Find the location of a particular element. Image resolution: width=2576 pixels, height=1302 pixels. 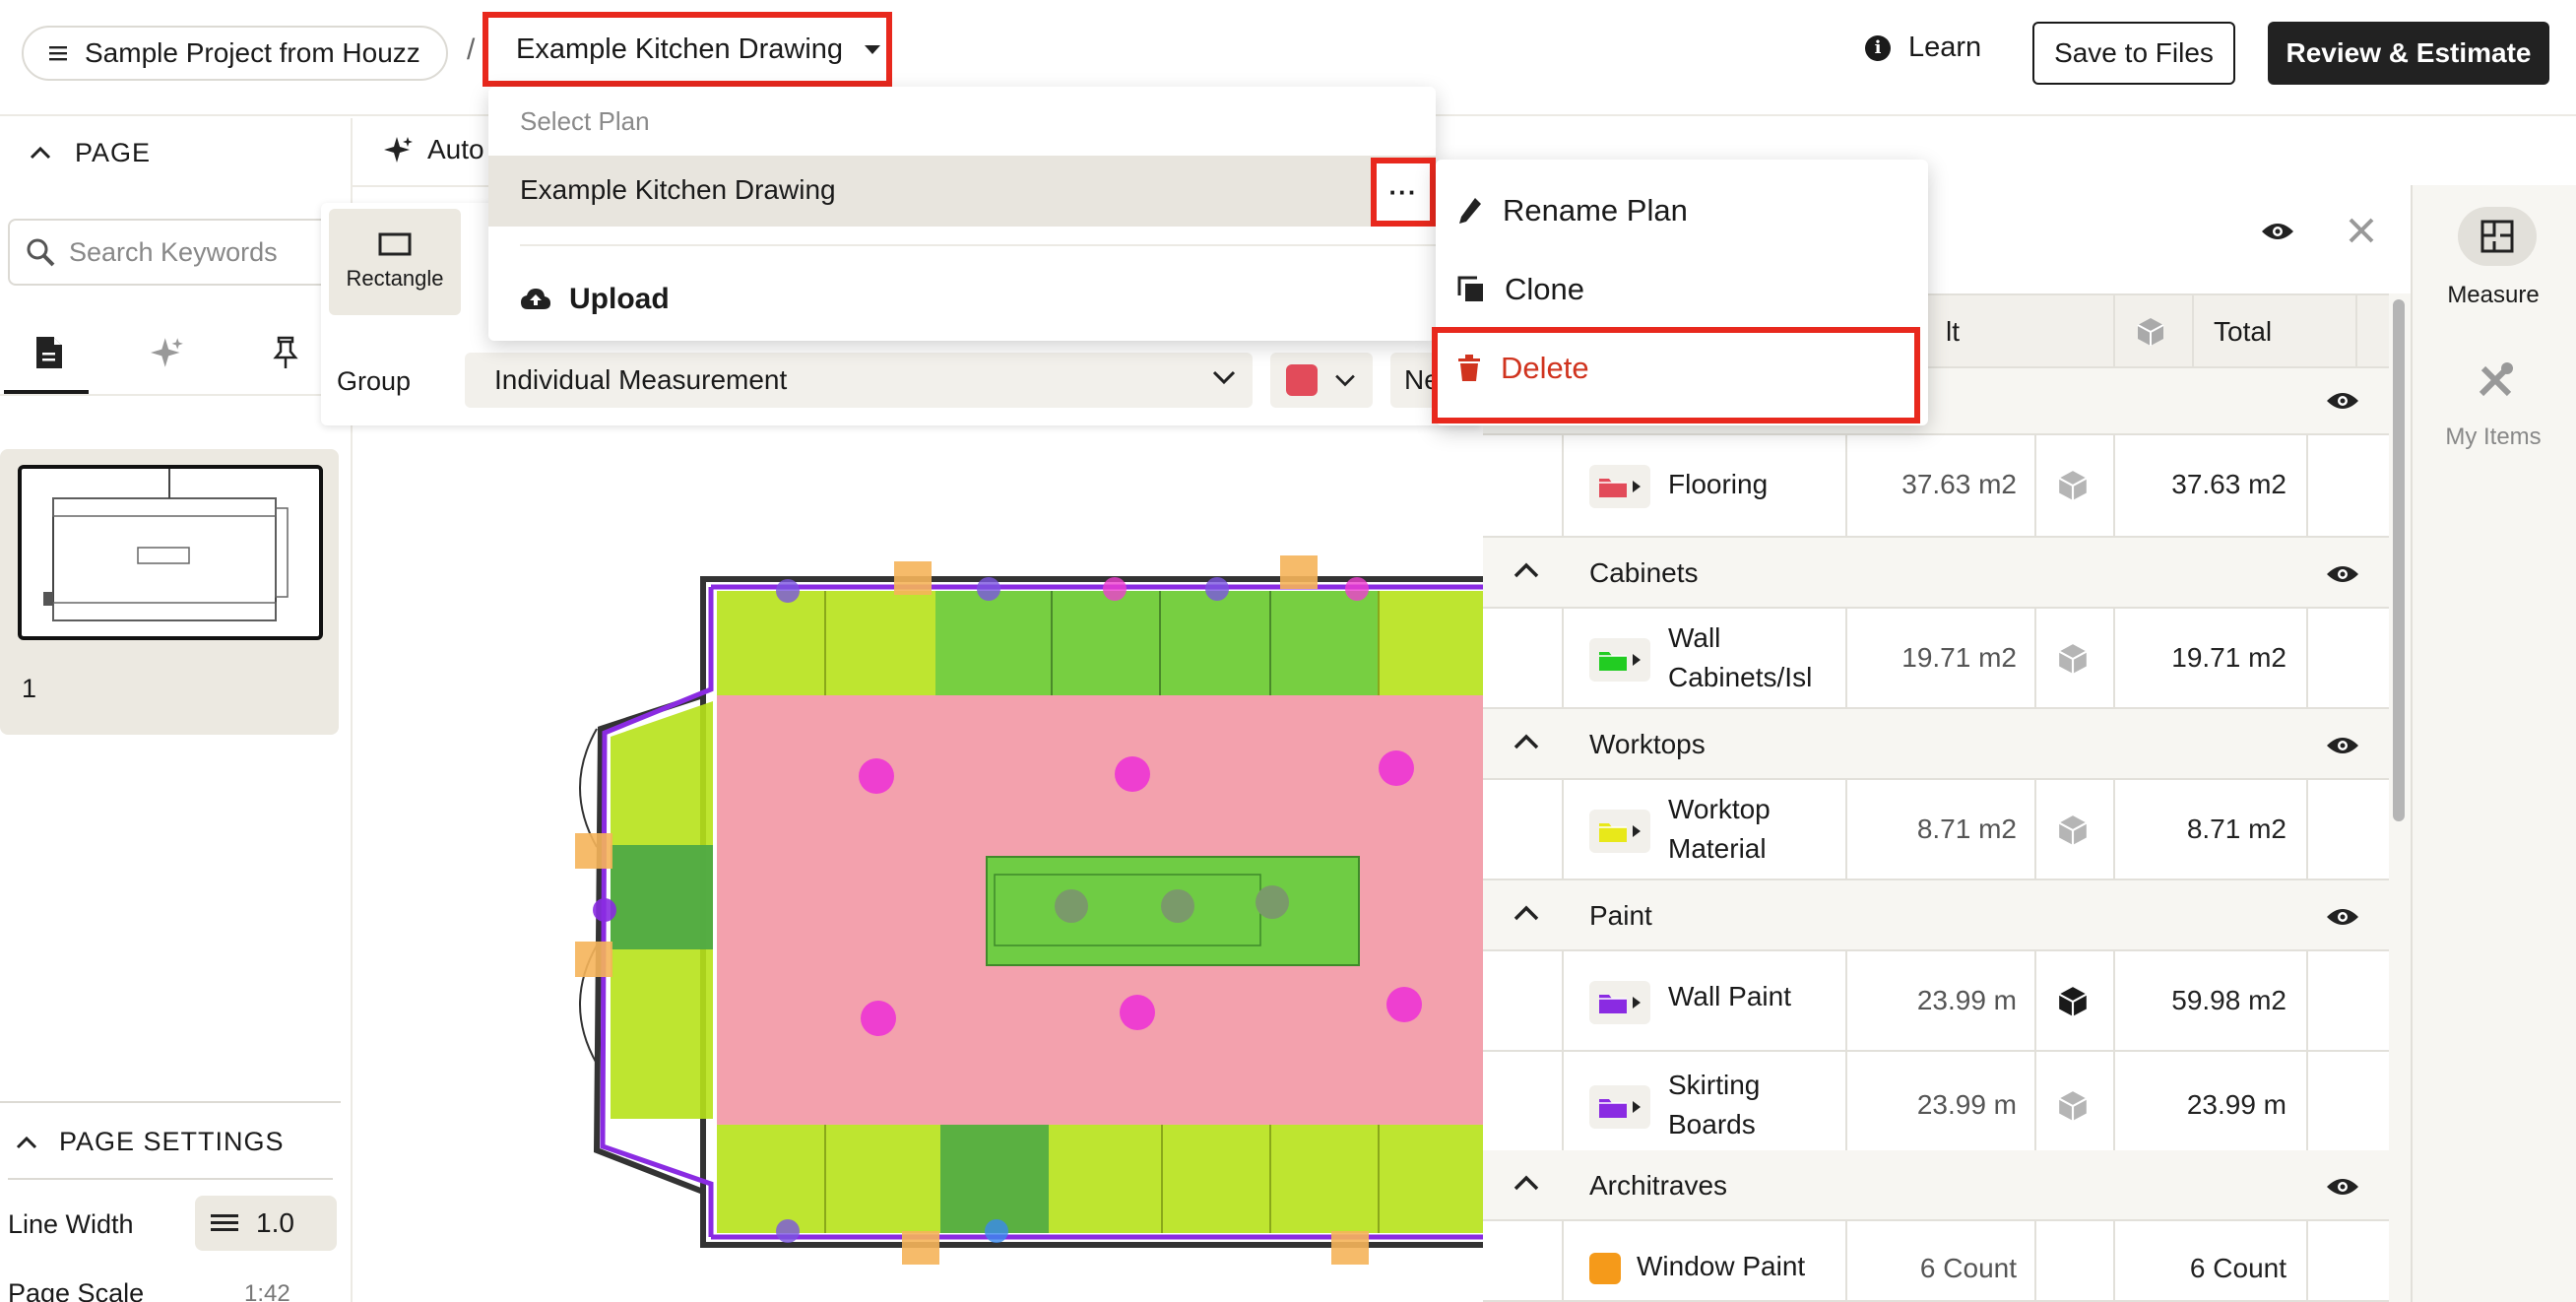

review-estimate-button: Review & Estimate is located at coordinates (2408, 53).